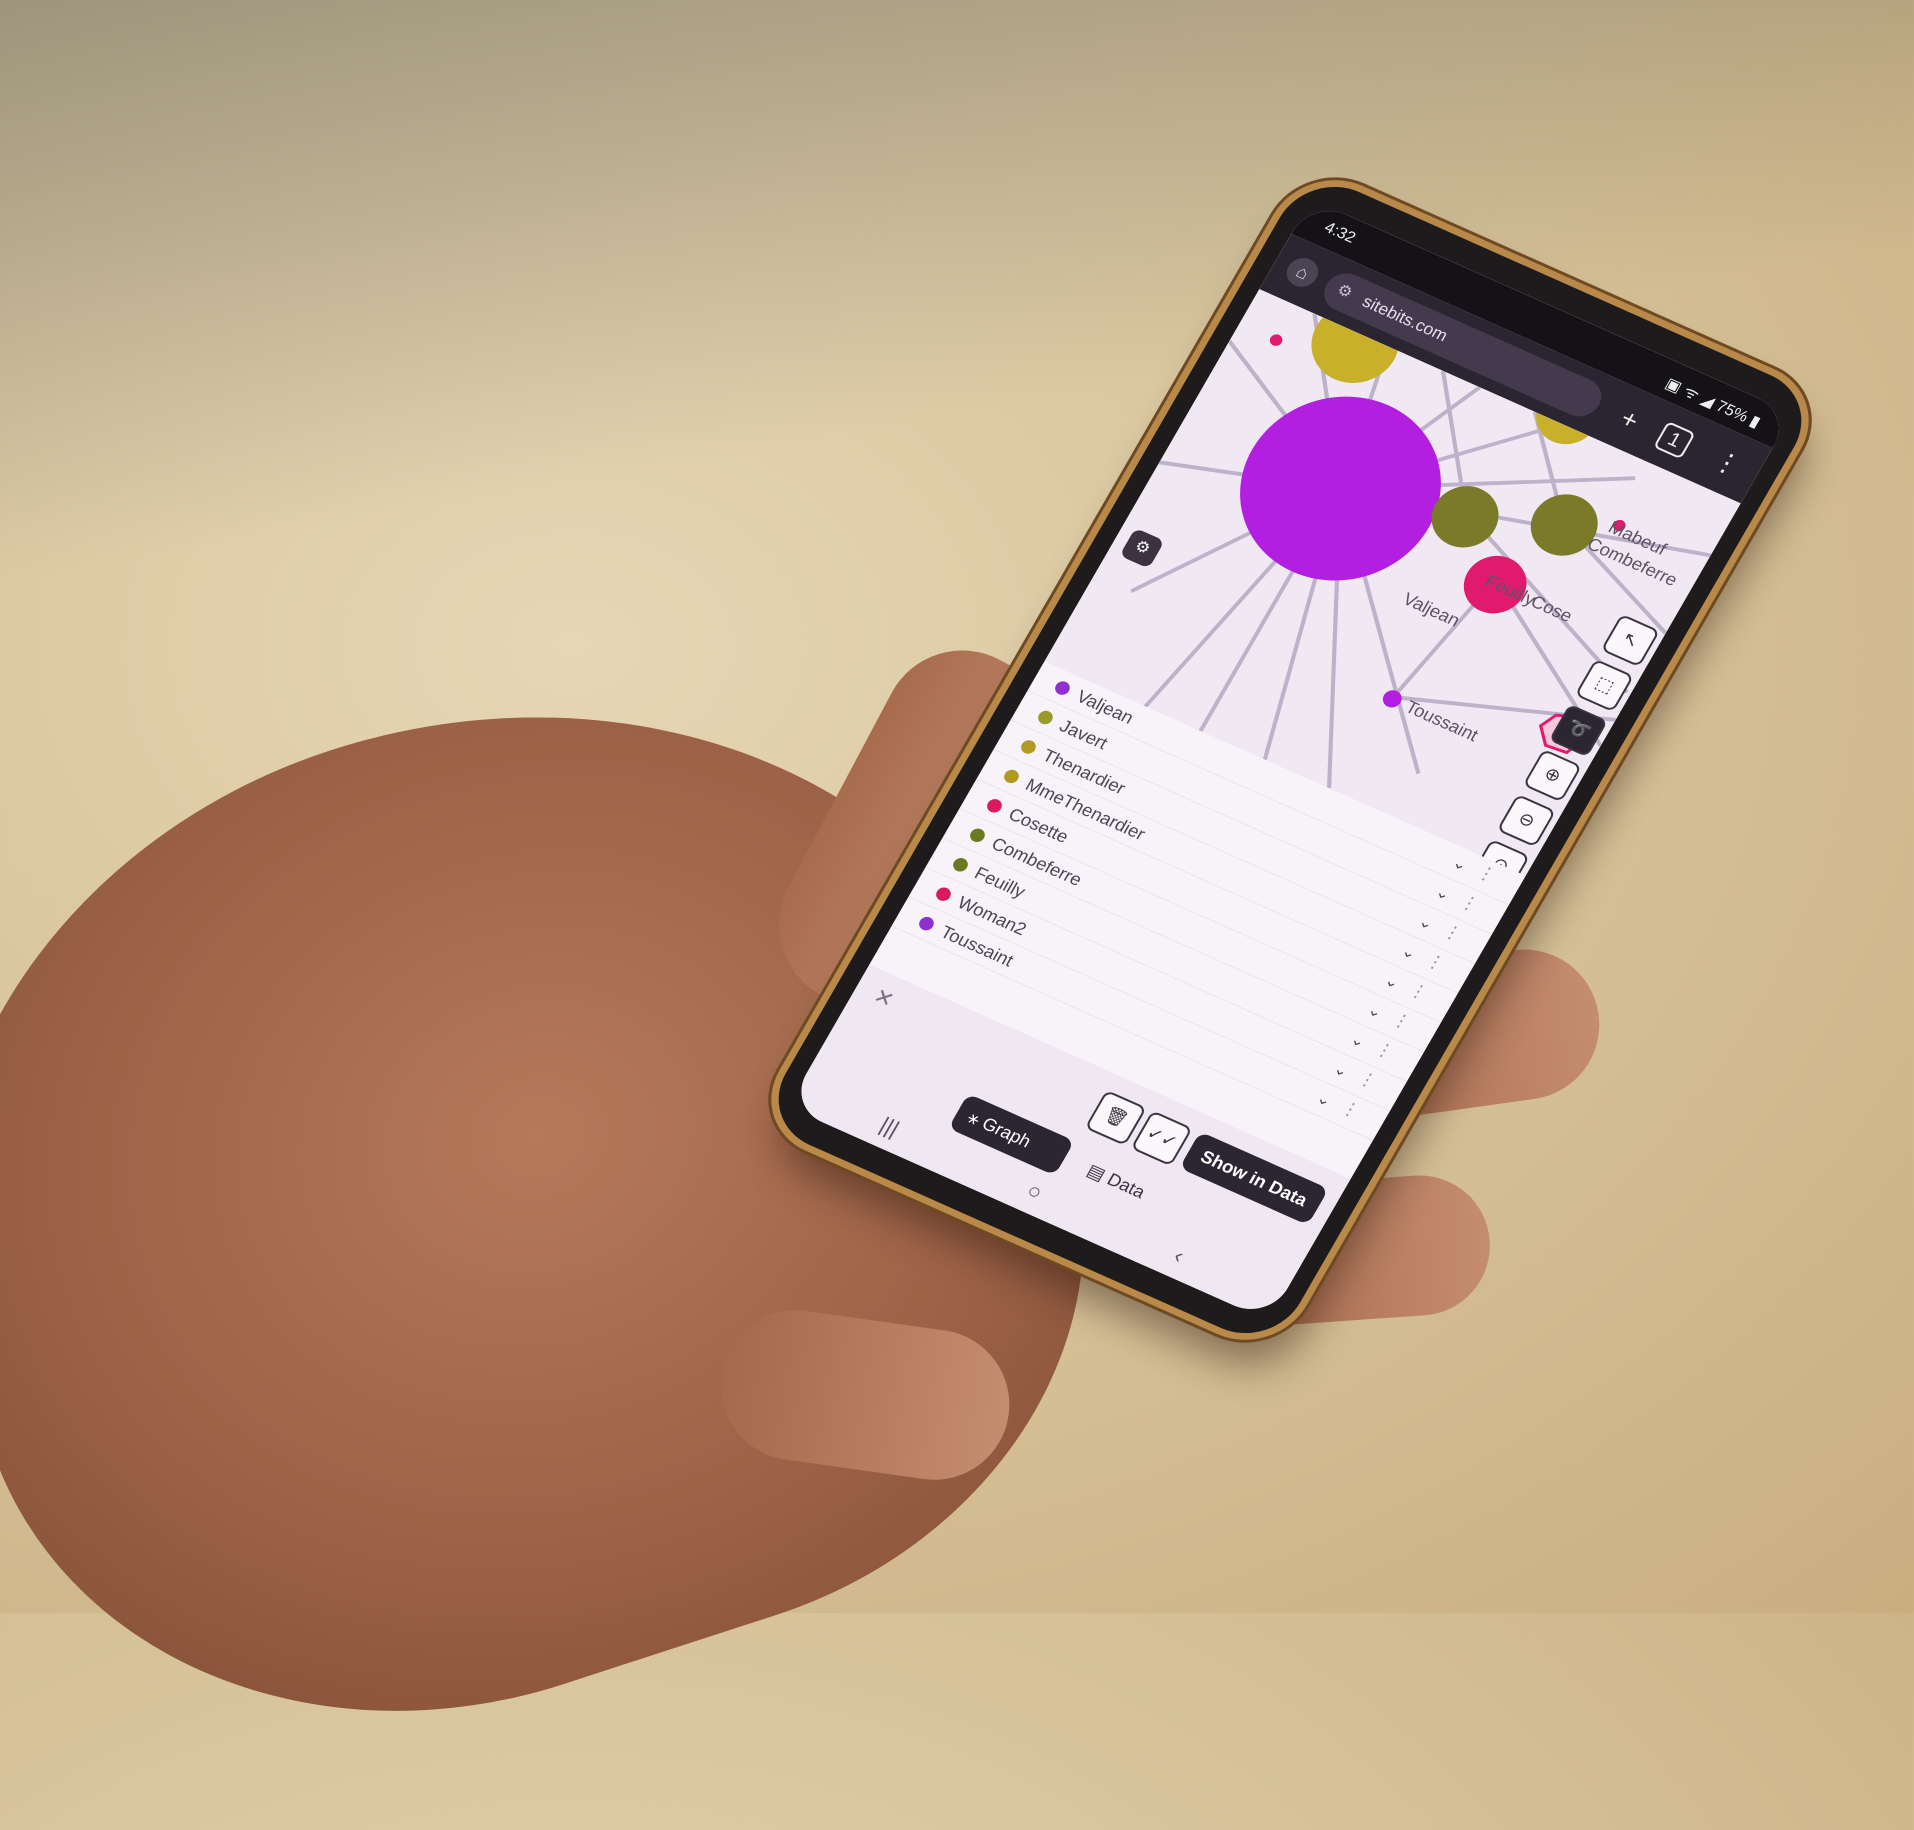  I want to click on new-tab-button: +, so click(1629, 419).